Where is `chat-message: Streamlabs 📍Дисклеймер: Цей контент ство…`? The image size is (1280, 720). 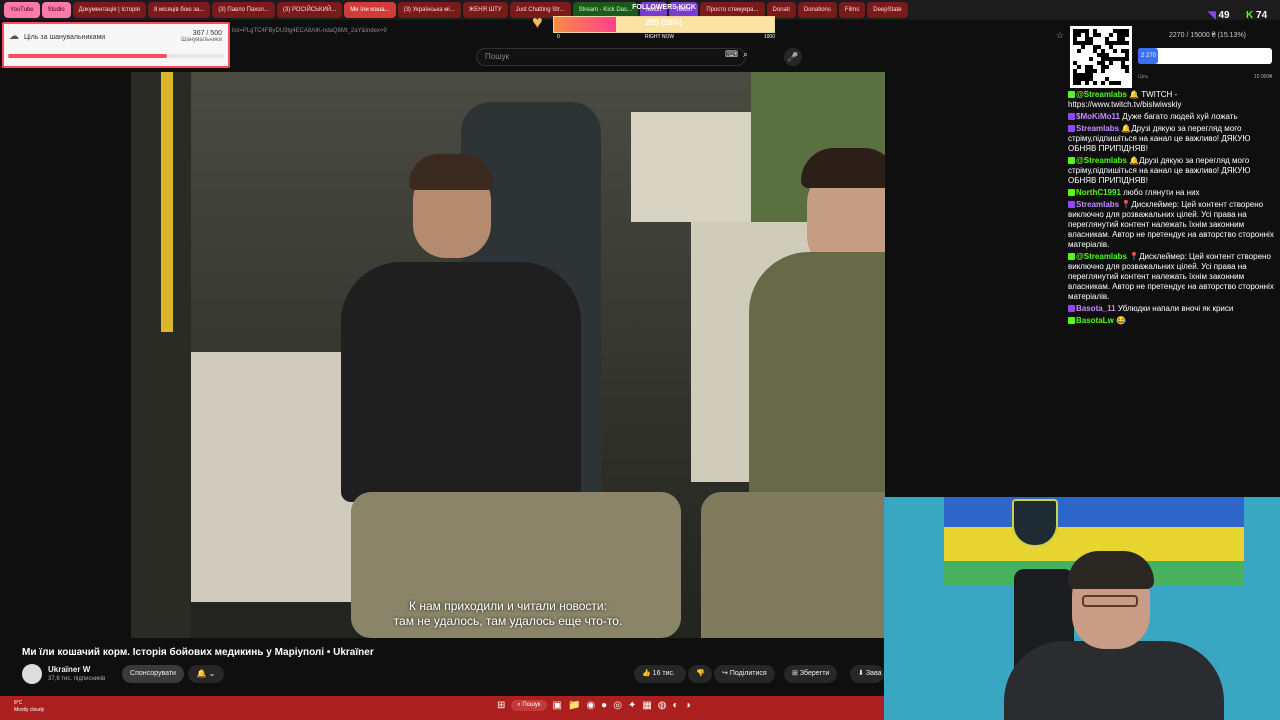
chat-message: Streamlabs 📍Дисклеймер: Цей контент ство… is located at coordinates (1173, 225).